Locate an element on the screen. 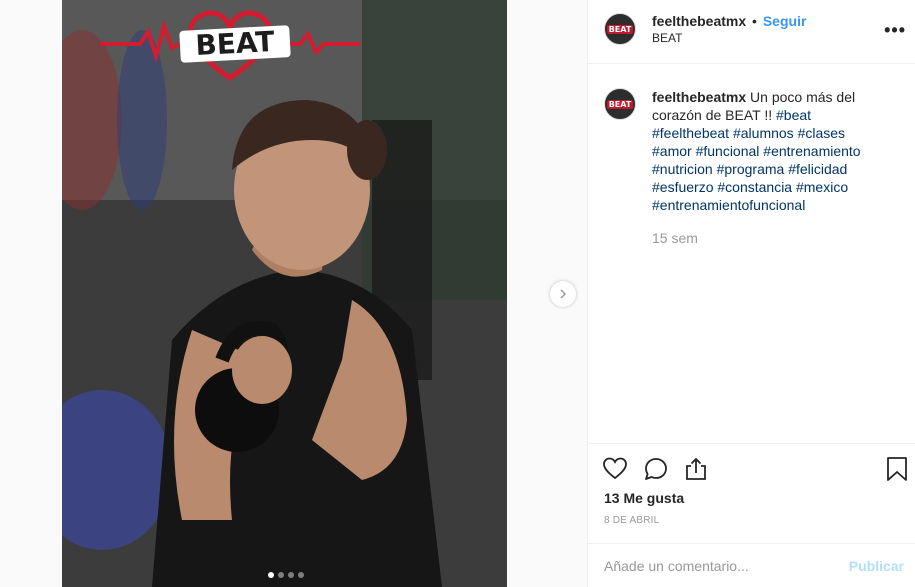 Image resolution: width=915 pixels, height=587 pixels. hashtag: #entrenamiento is located at coordinates (811, 151).